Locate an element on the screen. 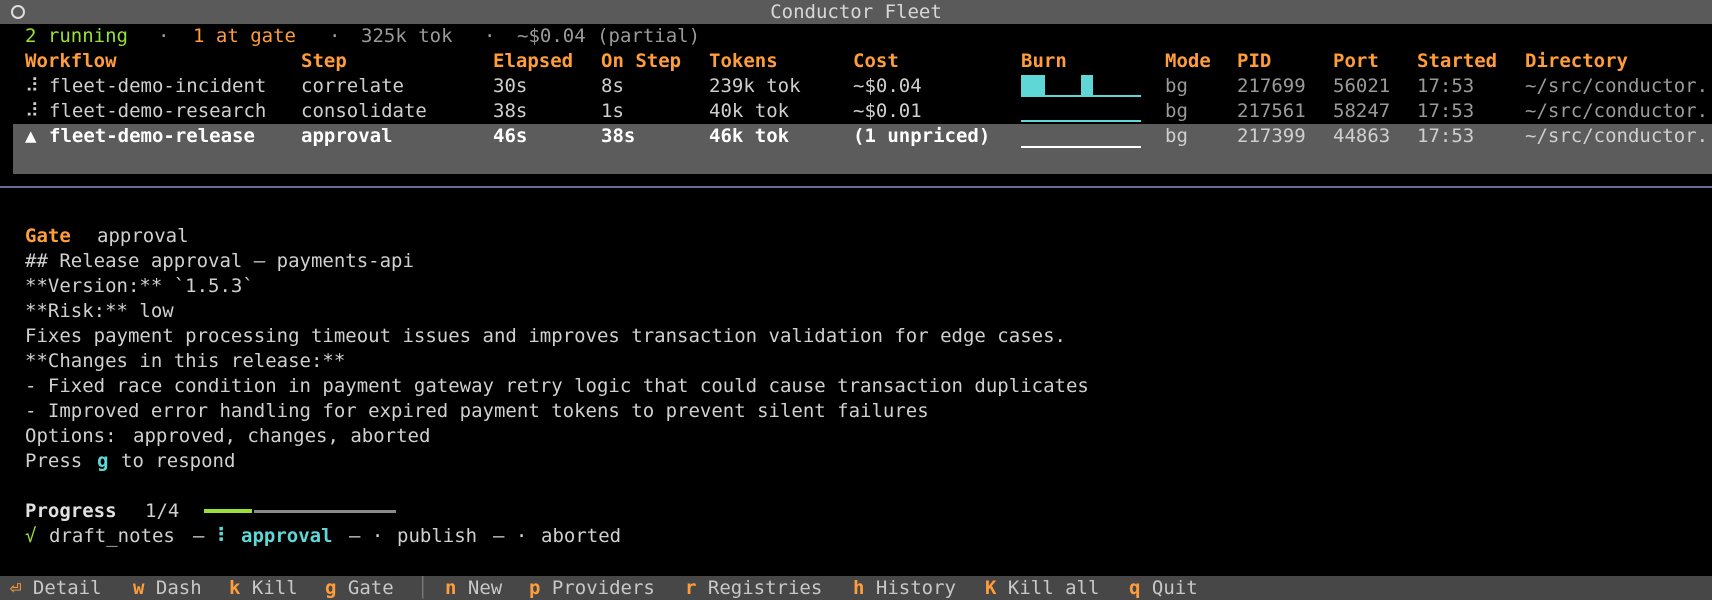 This screenshot has width=1712, height=600. press-suffix: to respond is located at coordinates (178, 461).